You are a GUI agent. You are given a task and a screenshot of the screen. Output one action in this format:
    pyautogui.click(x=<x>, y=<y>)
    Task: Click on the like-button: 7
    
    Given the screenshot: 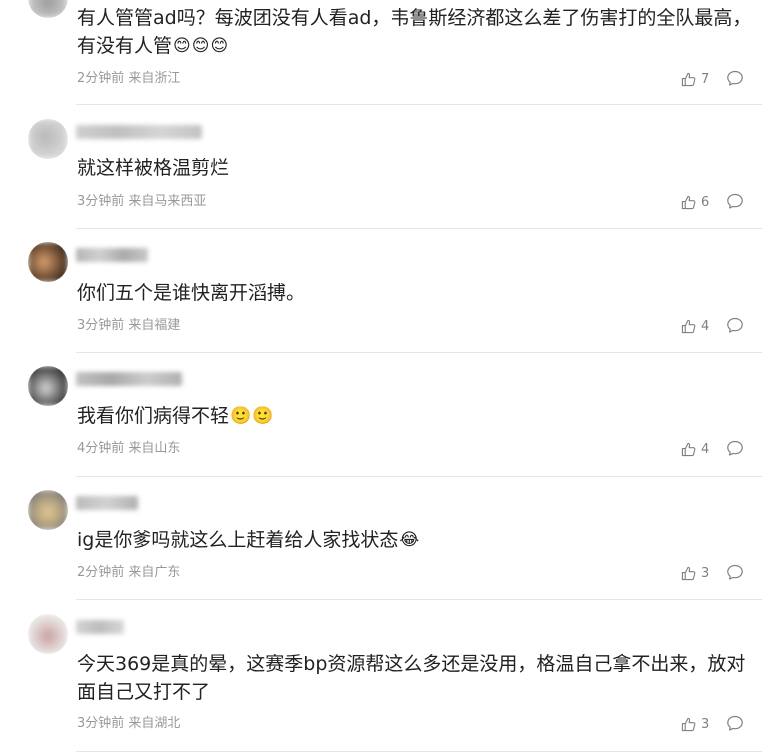 What is the action you would take?
    pyautogui.click(x=695, y=79)
    